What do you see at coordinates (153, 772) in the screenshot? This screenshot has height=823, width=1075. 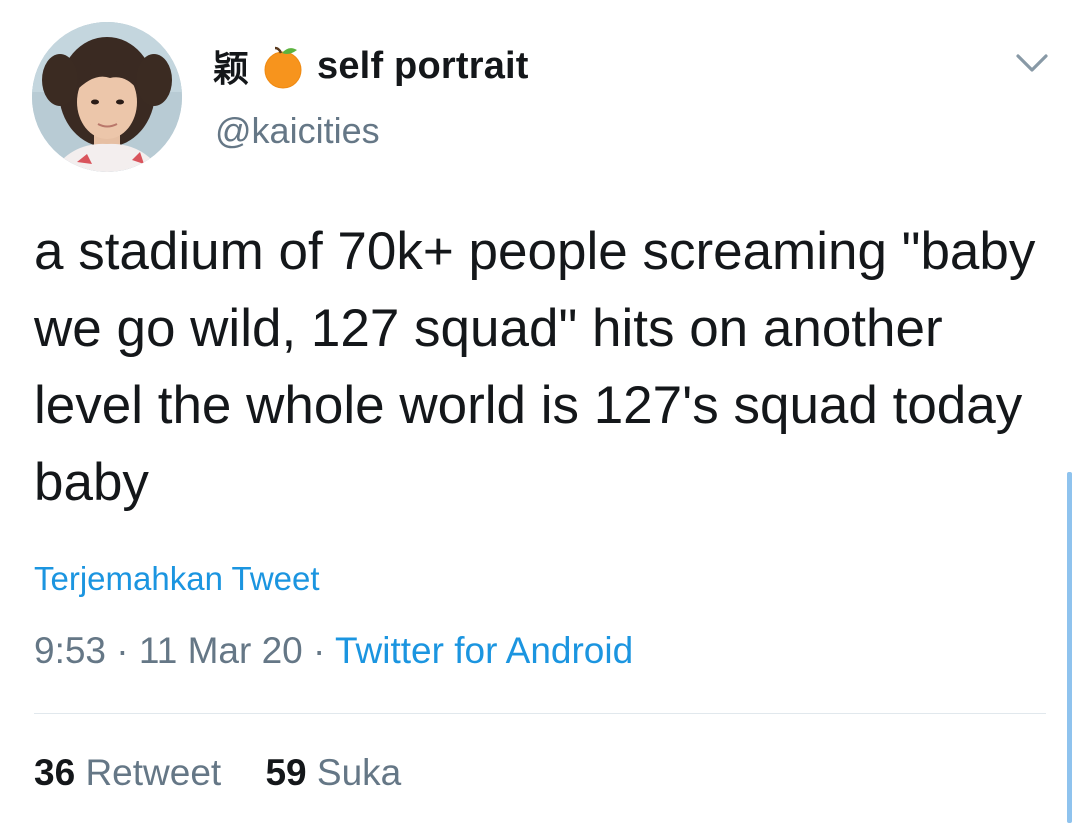 I see `retweets-label: Retweet` at bounding box center [153, 772].